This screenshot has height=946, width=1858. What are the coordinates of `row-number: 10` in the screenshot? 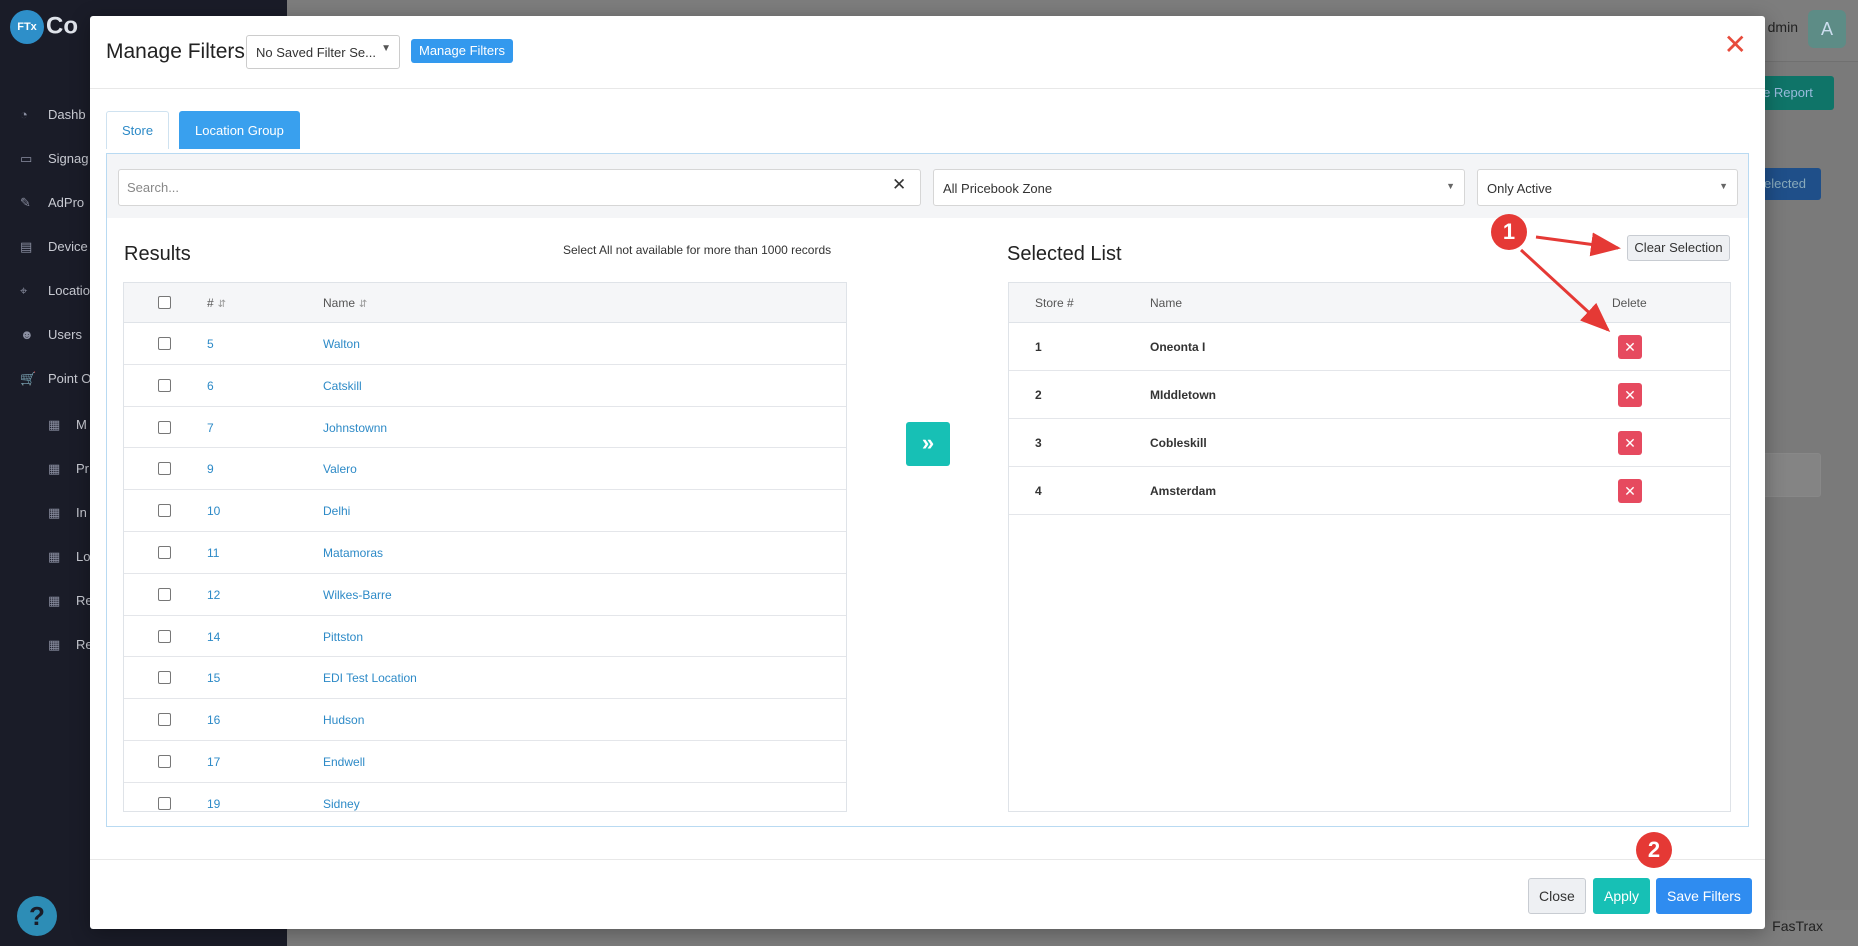 It's located at (213, 511).